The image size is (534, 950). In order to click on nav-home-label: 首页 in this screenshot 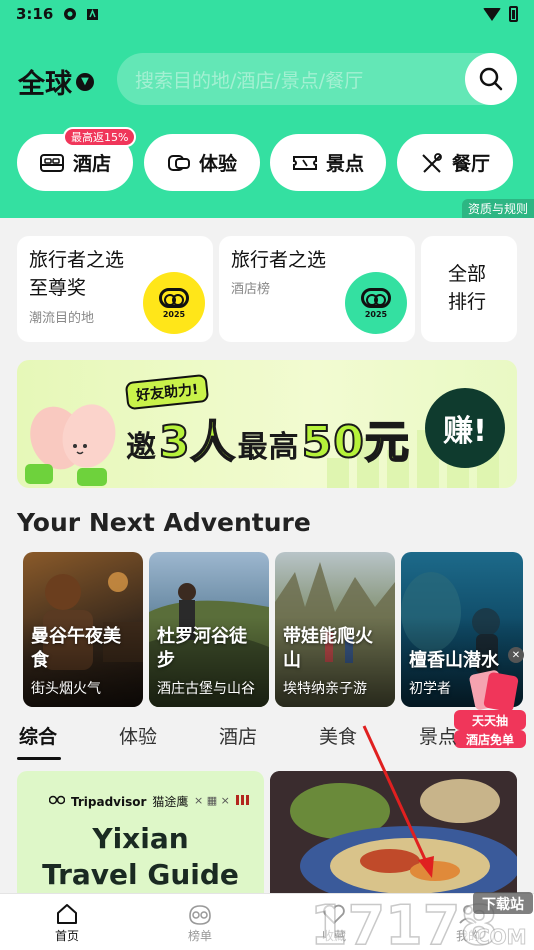, I will do `click(66, 936)`.